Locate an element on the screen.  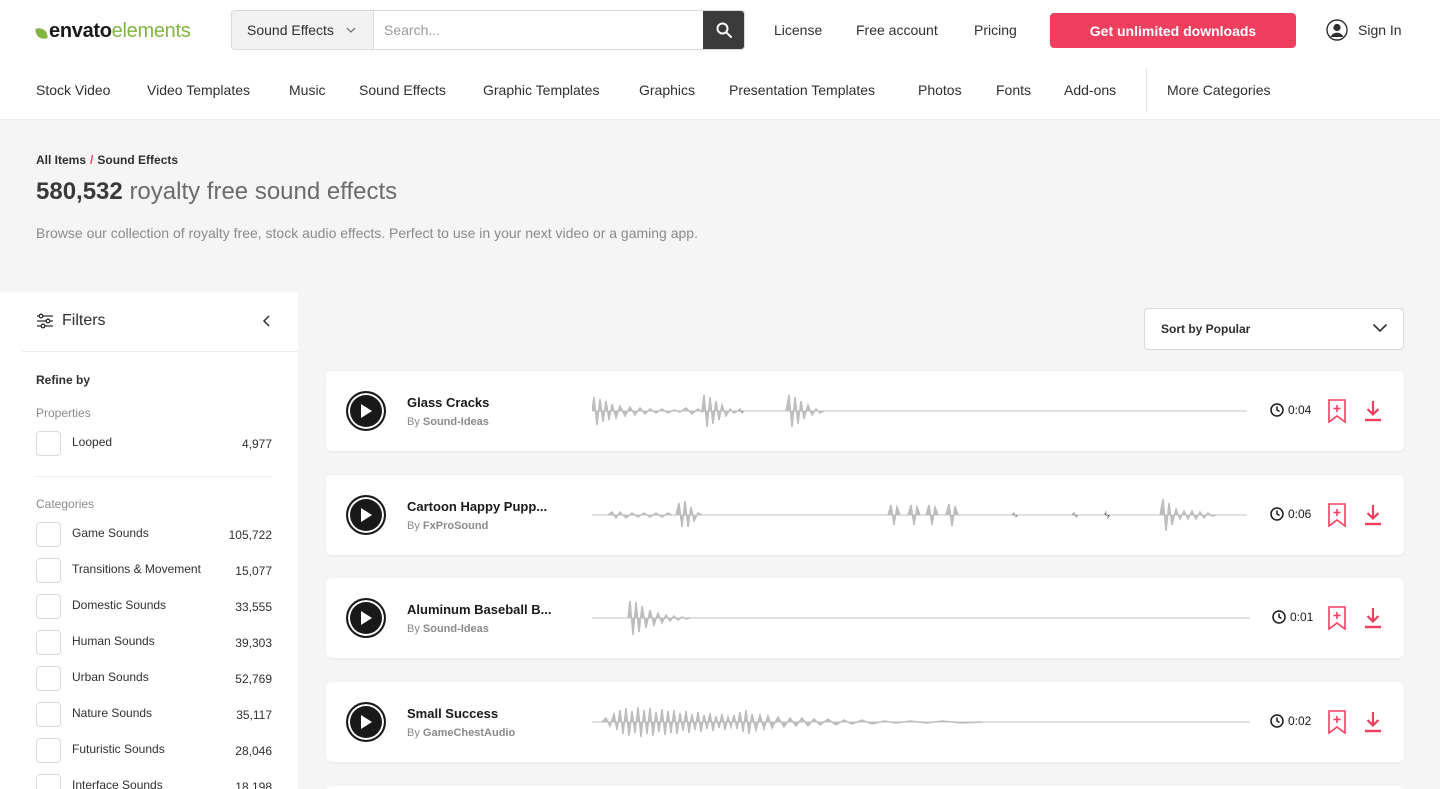
filter-human-sounds: Human Sounds 39,303 is located at coordinates (154, 642).